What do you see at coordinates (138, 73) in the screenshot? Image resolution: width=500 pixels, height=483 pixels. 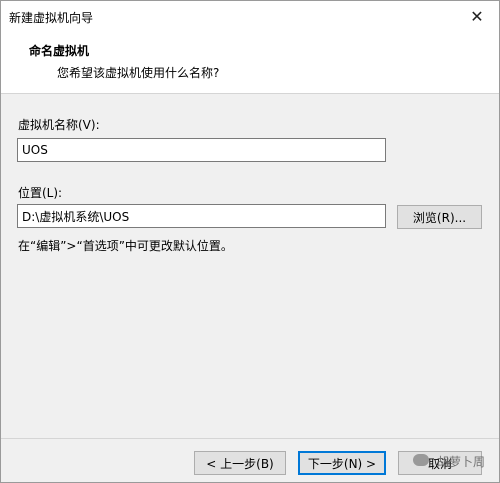 I see `page-subtitle: 您希望该虚拟机使用什么名称?` at bounding box center [138, 73].